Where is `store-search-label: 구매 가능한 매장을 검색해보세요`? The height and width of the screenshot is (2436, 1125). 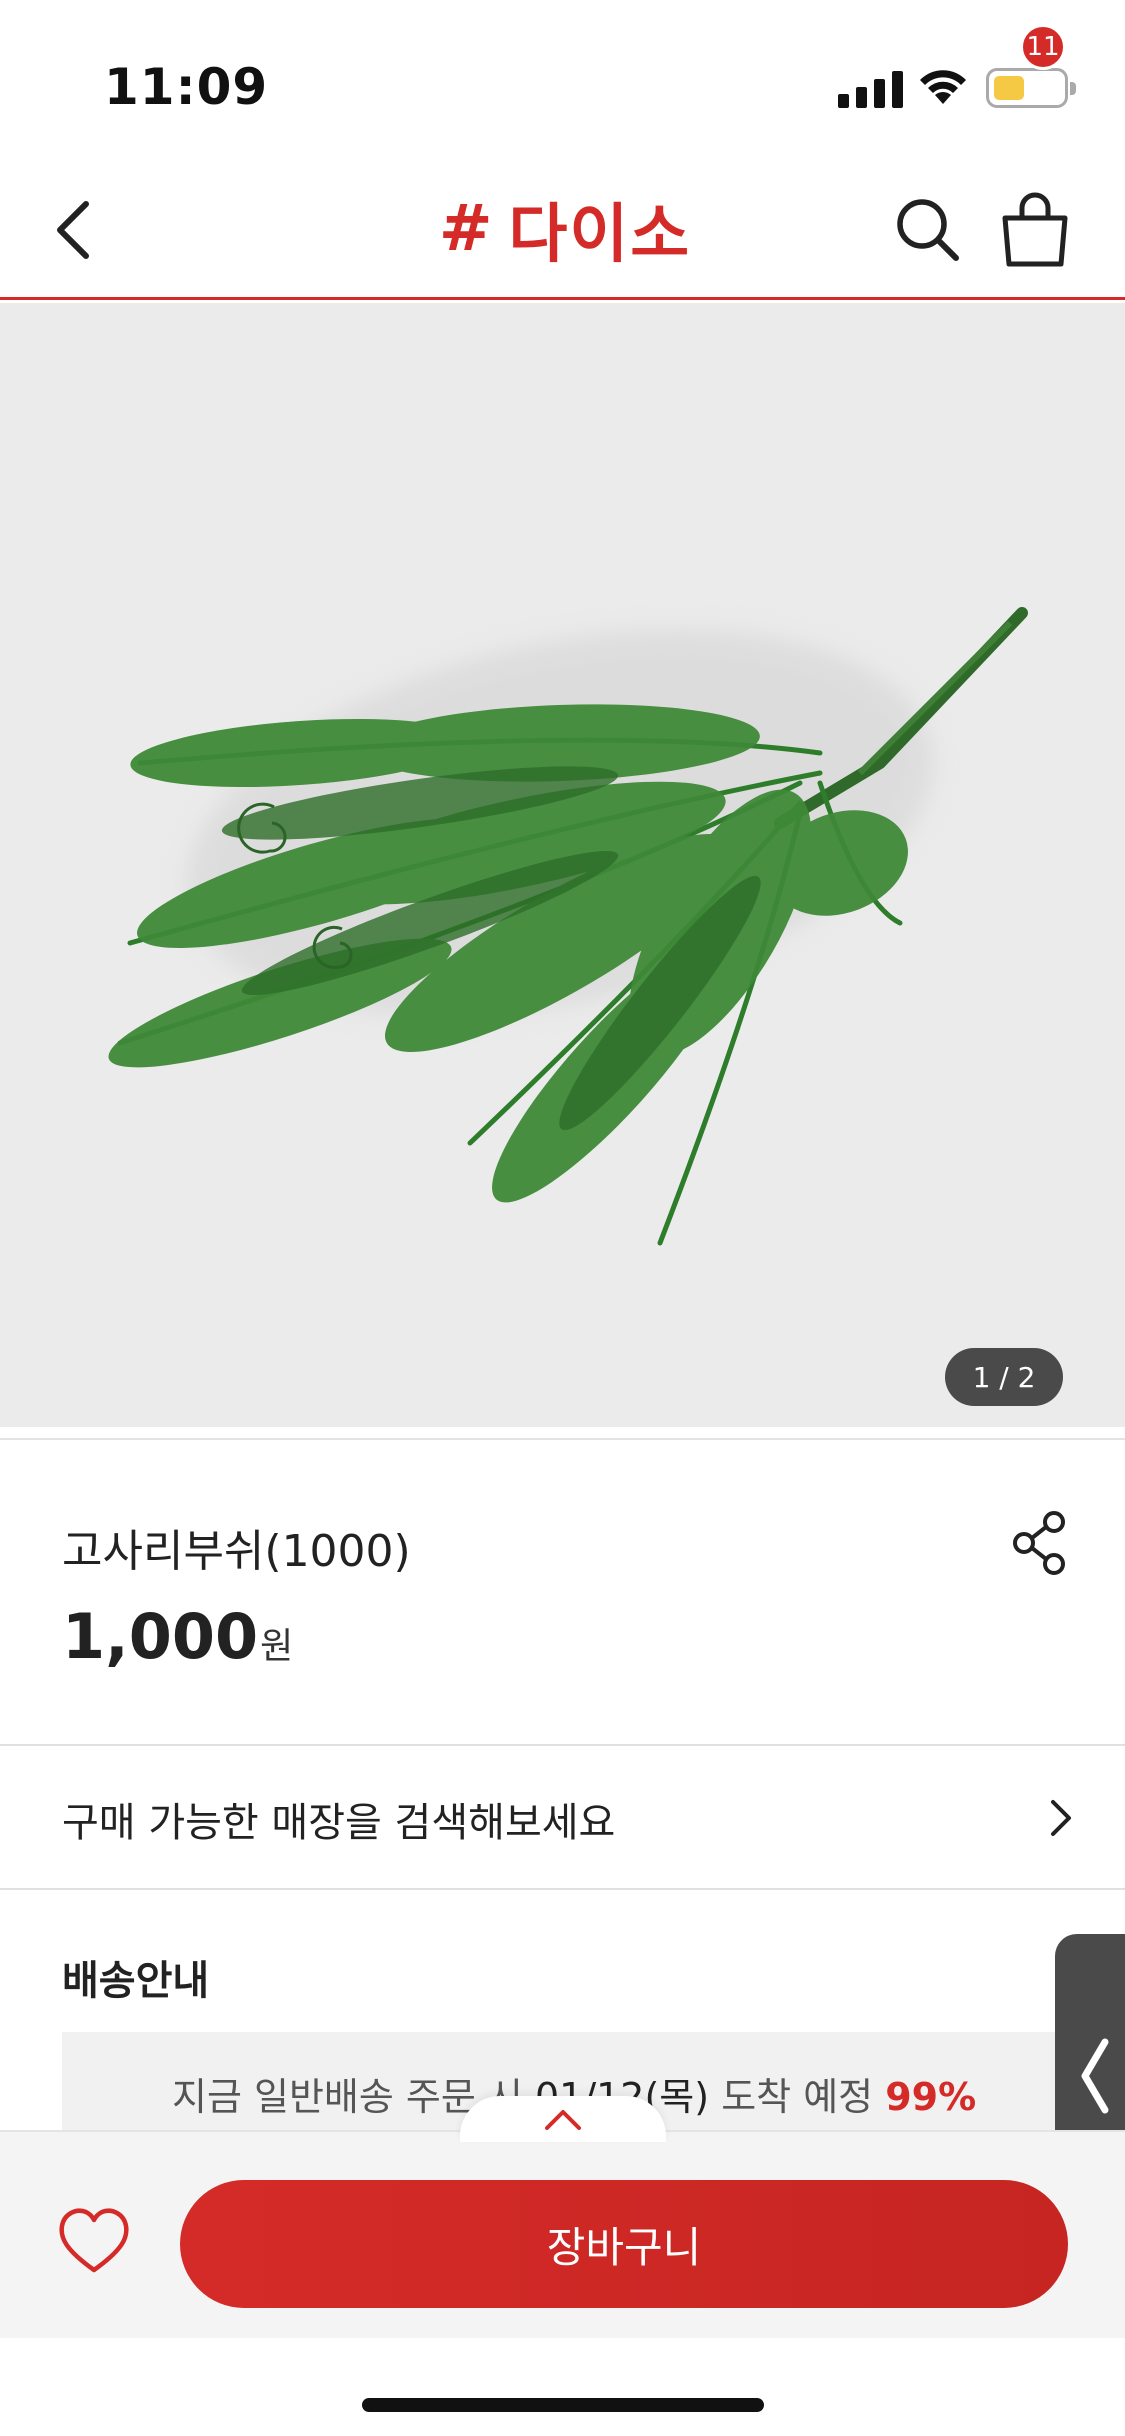
store-search-label: 구매 가능한 매장을 검색해보세요 is located at coordinates (339, 1823).